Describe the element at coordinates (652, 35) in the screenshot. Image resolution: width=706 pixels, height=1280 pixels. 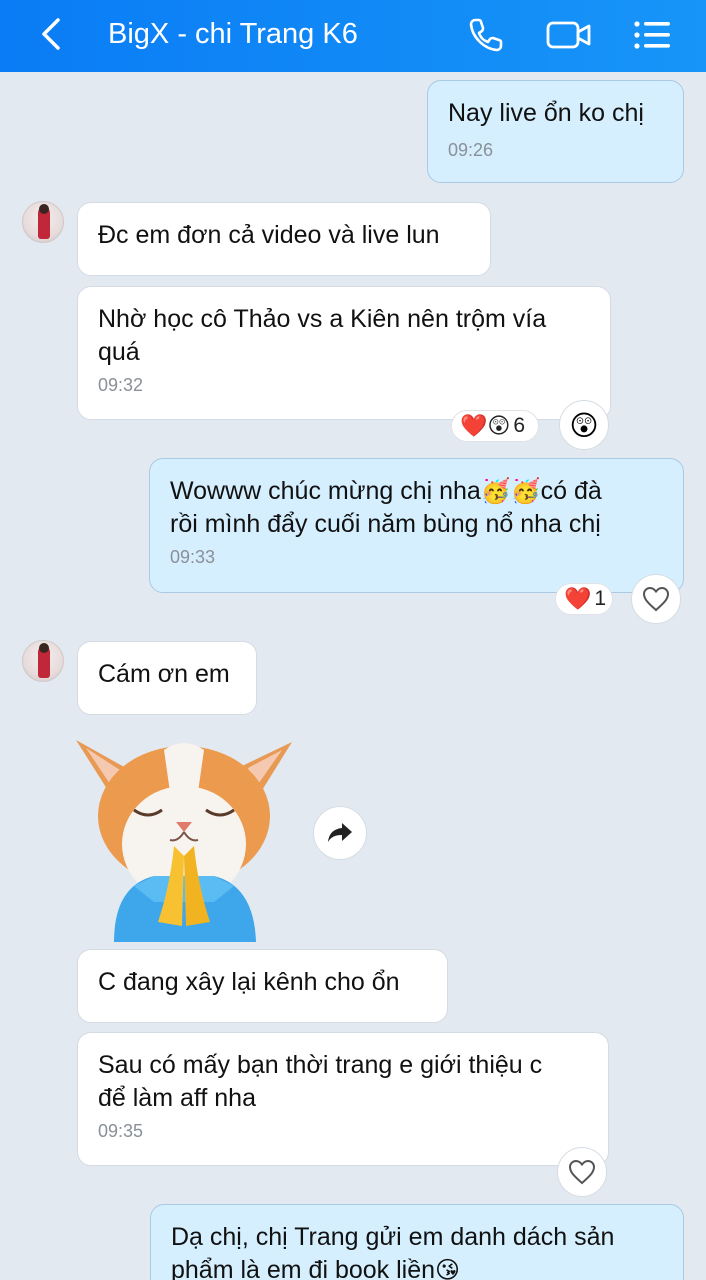
I see `list-menu-icon` at that location.